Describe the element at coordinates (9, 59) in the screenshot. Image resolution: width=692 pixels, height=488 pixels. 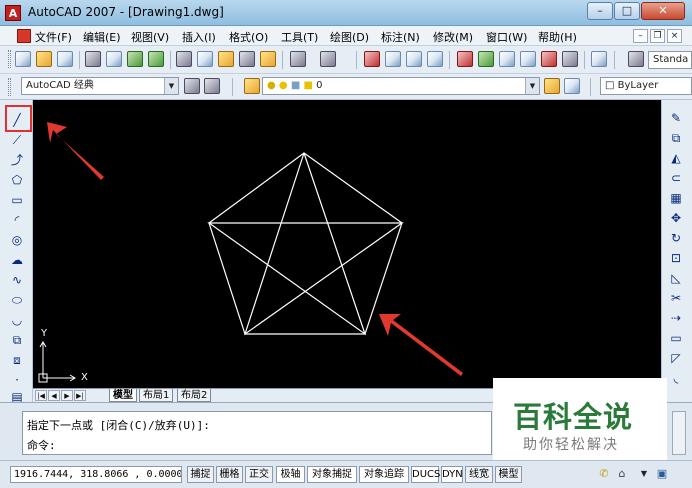
I see `toolbar-grip` at that location.